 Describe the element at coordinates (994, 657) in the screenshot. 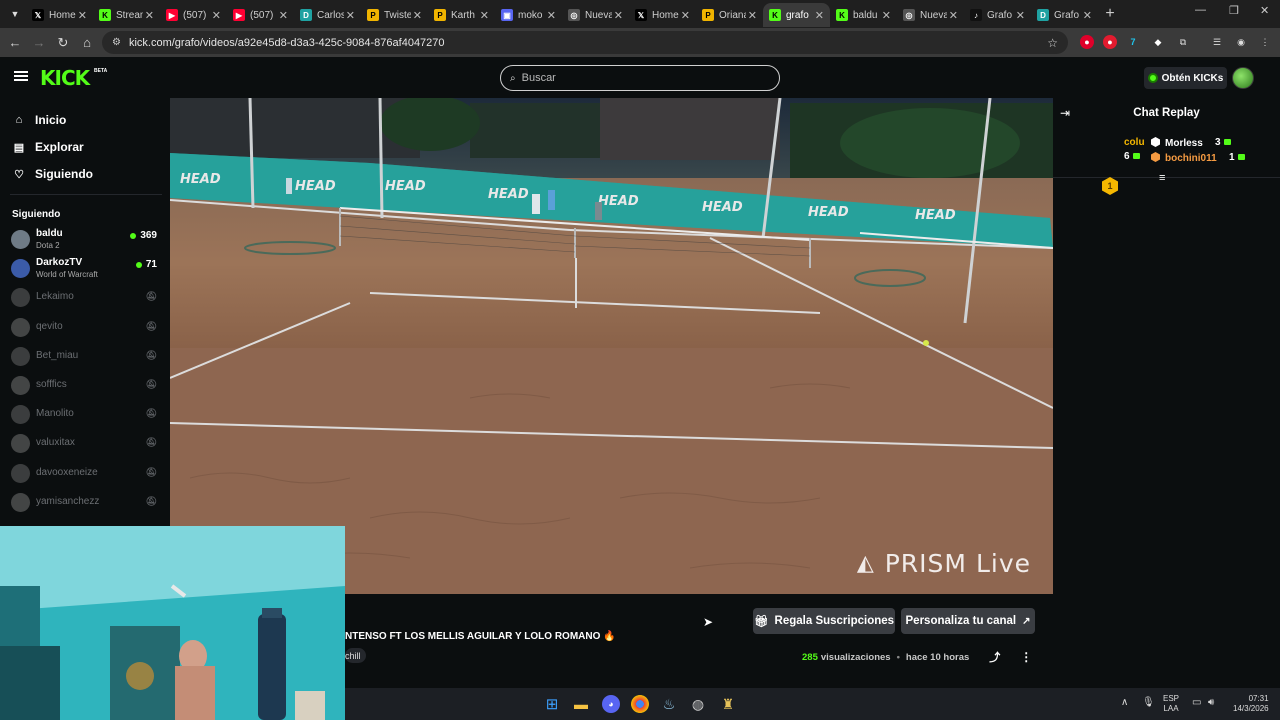

I see `share-icon: ⤴` at that location.